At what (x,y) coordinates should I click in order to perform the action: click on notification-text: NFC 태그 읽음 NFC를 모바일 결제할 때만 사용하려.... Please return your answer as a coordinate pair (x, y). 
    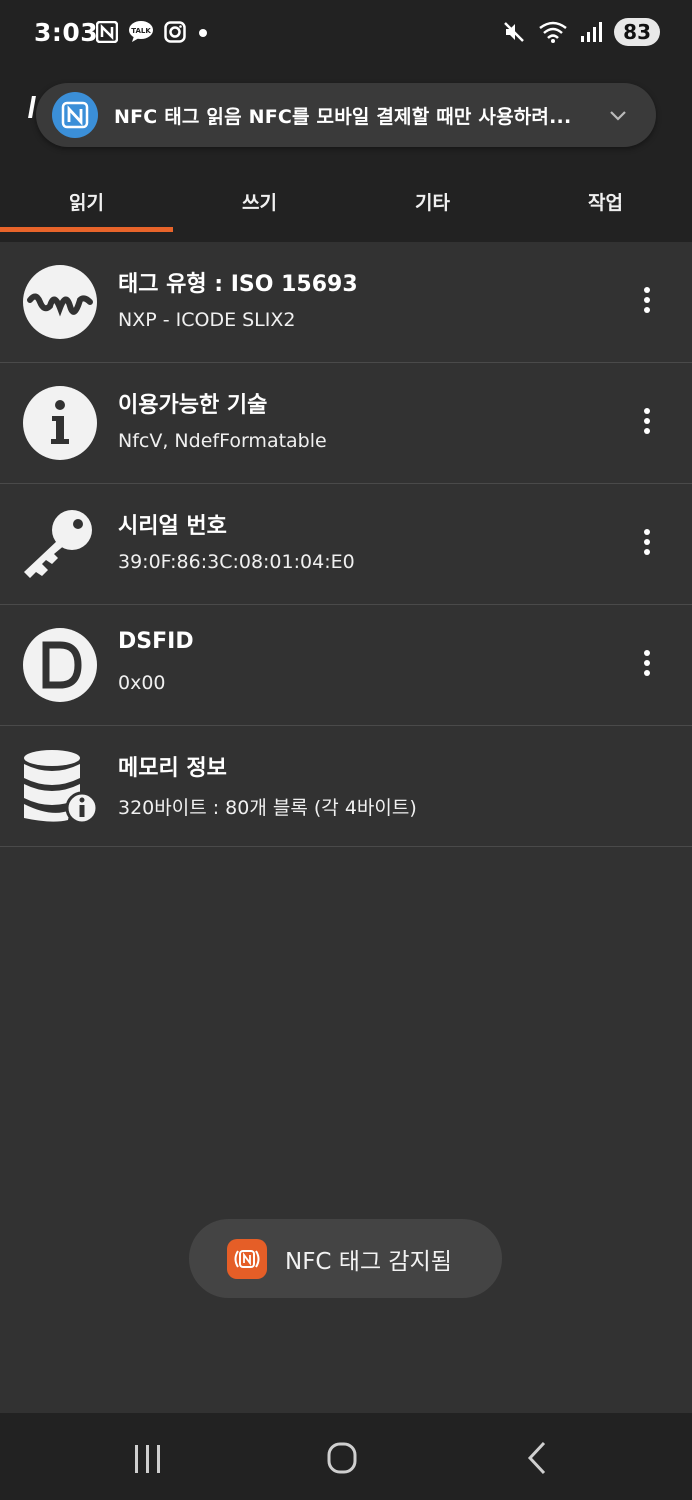
    Looking at the image, I should click on (343, 116).